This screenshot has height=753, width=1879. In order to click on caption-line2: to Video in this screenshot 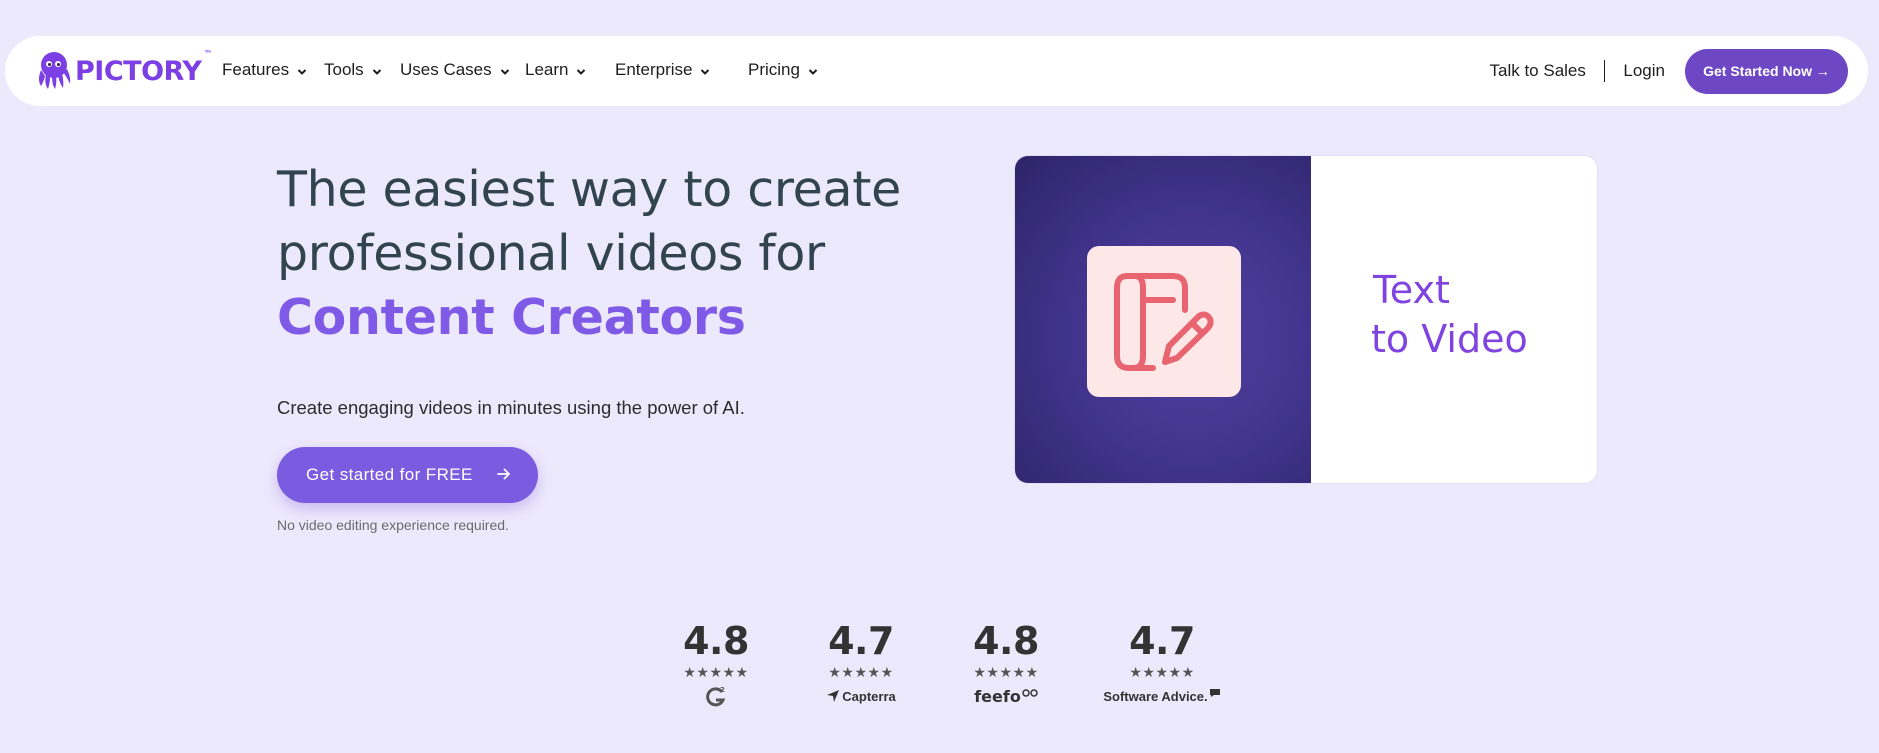, I will do `click(1449, 339)`.